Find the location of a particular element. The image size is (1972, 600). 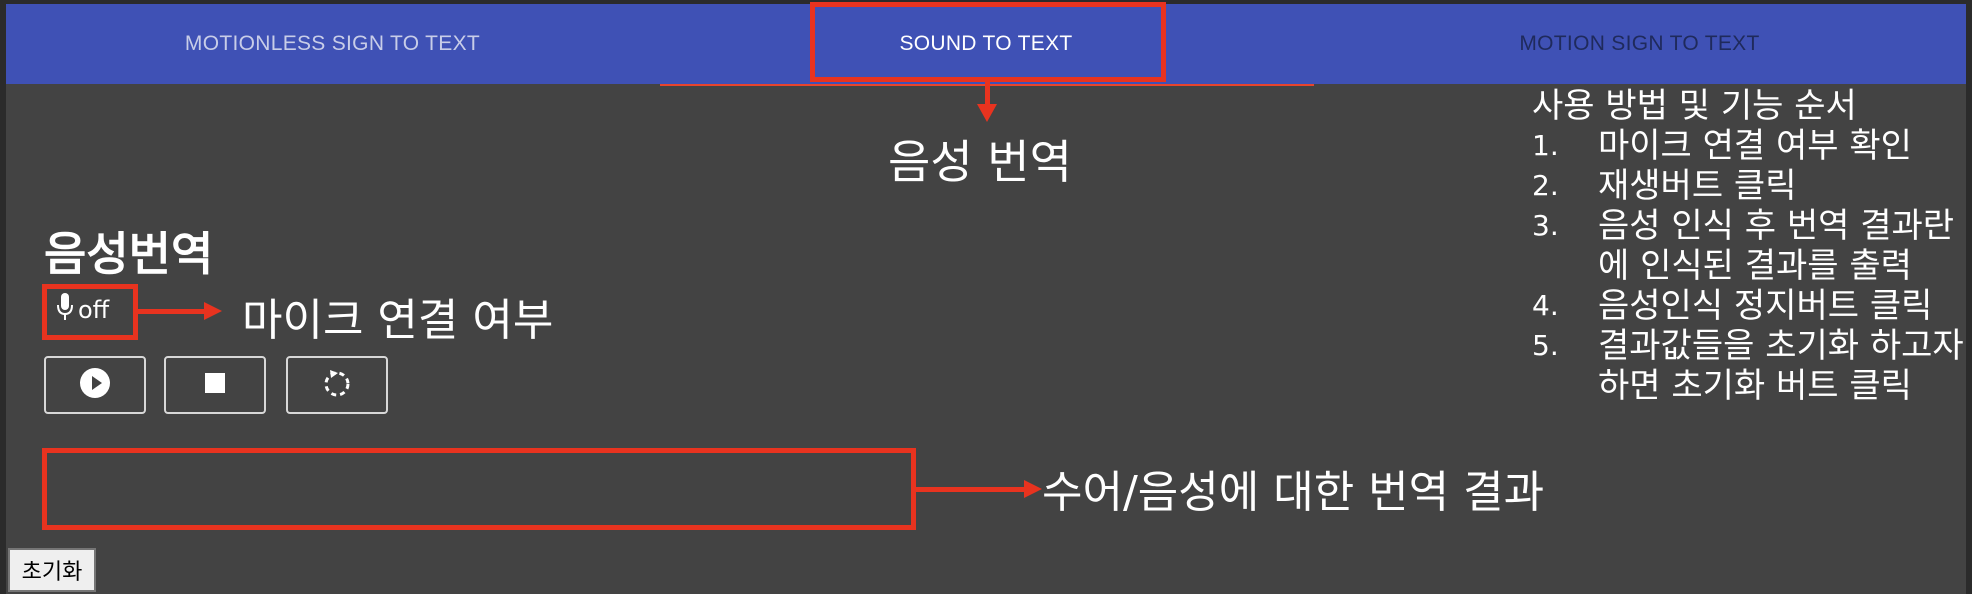

instruction-number: 3. is located at coordinates (1545, 225).